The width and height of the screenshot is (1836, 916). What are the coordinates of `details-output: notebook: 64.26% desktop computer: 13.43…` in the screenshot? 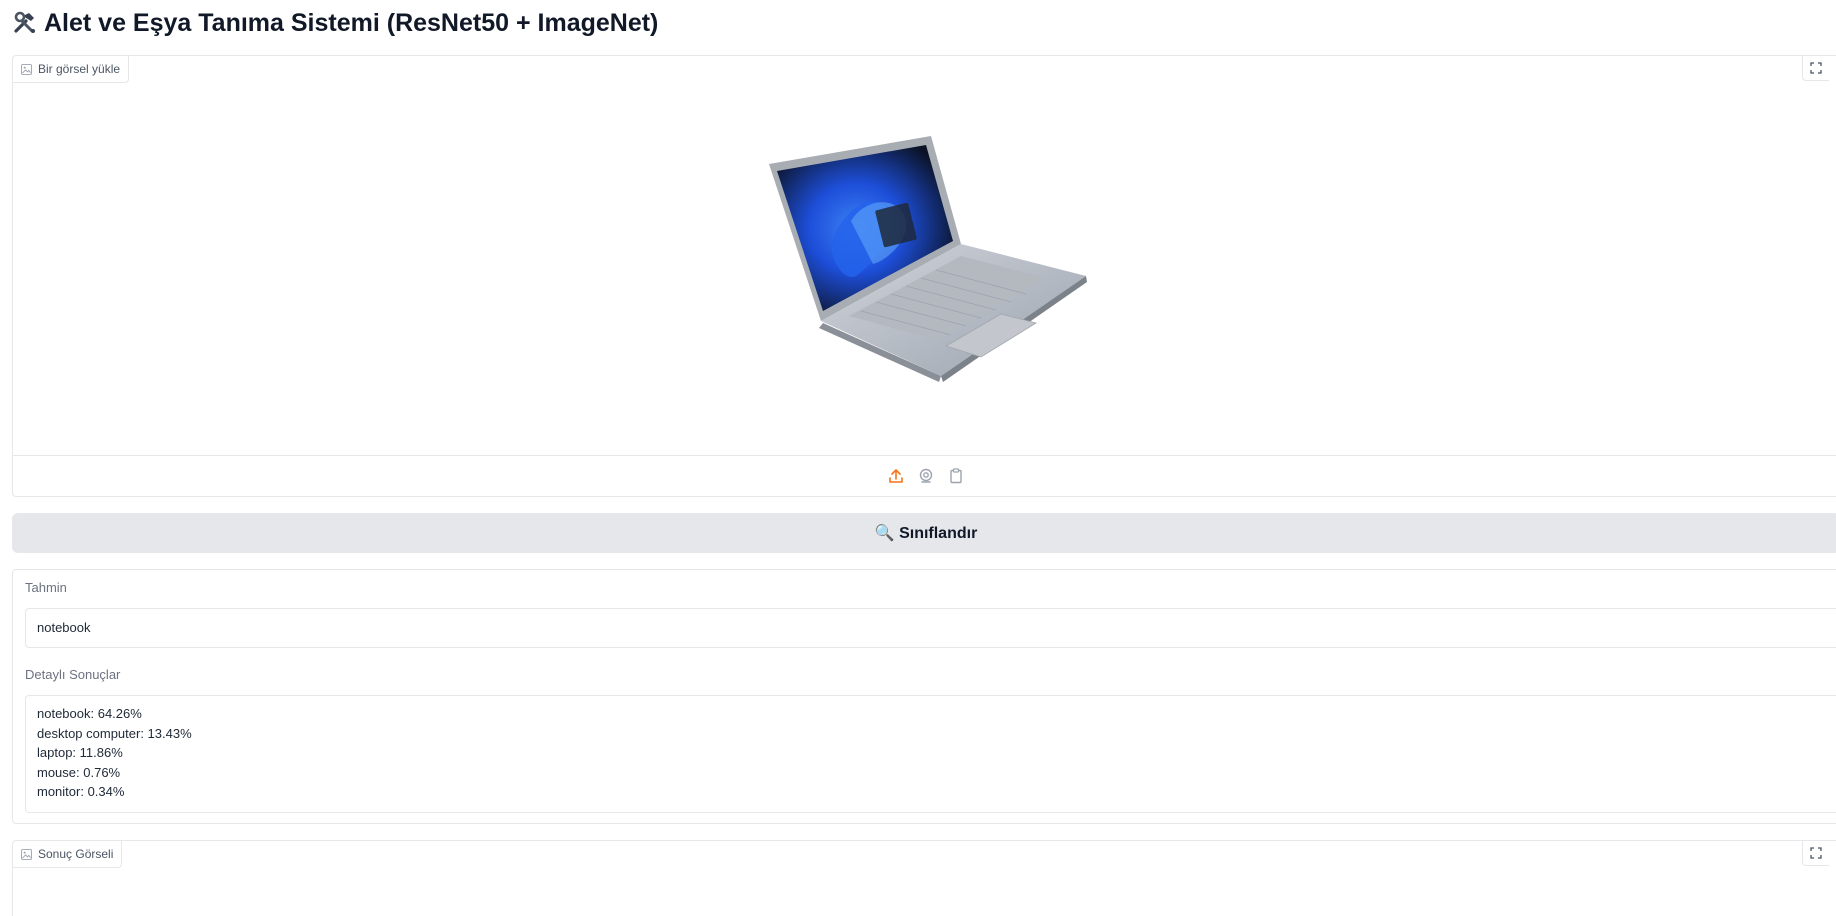 It's located at (930, 754).